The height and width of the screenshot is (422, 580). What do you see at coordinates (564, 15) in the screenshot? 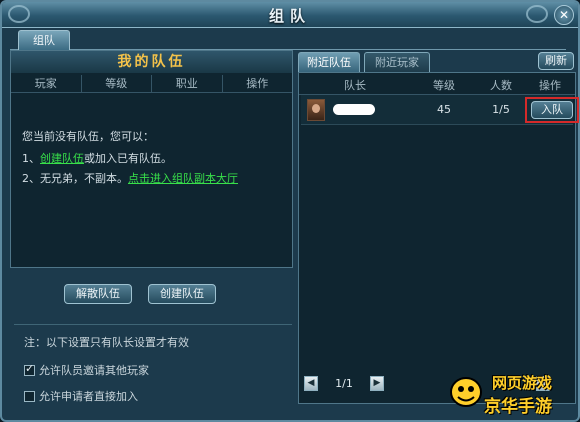
I see `close-icon: ✕` at bounding box center [564, 15].